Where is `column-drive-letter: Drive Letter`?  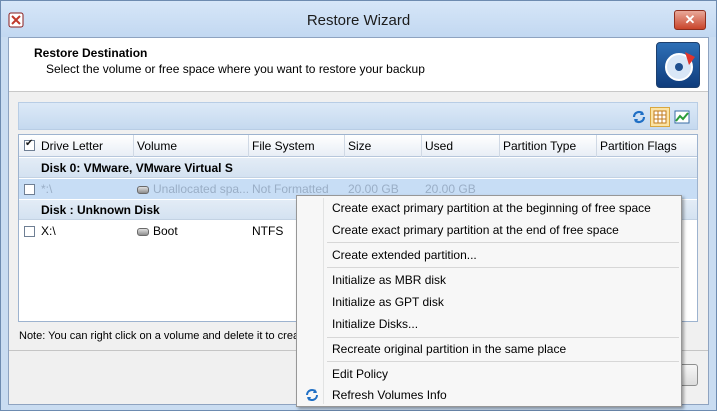
column-drive-letter: Drive Letter is located at coordinates (72, 146).